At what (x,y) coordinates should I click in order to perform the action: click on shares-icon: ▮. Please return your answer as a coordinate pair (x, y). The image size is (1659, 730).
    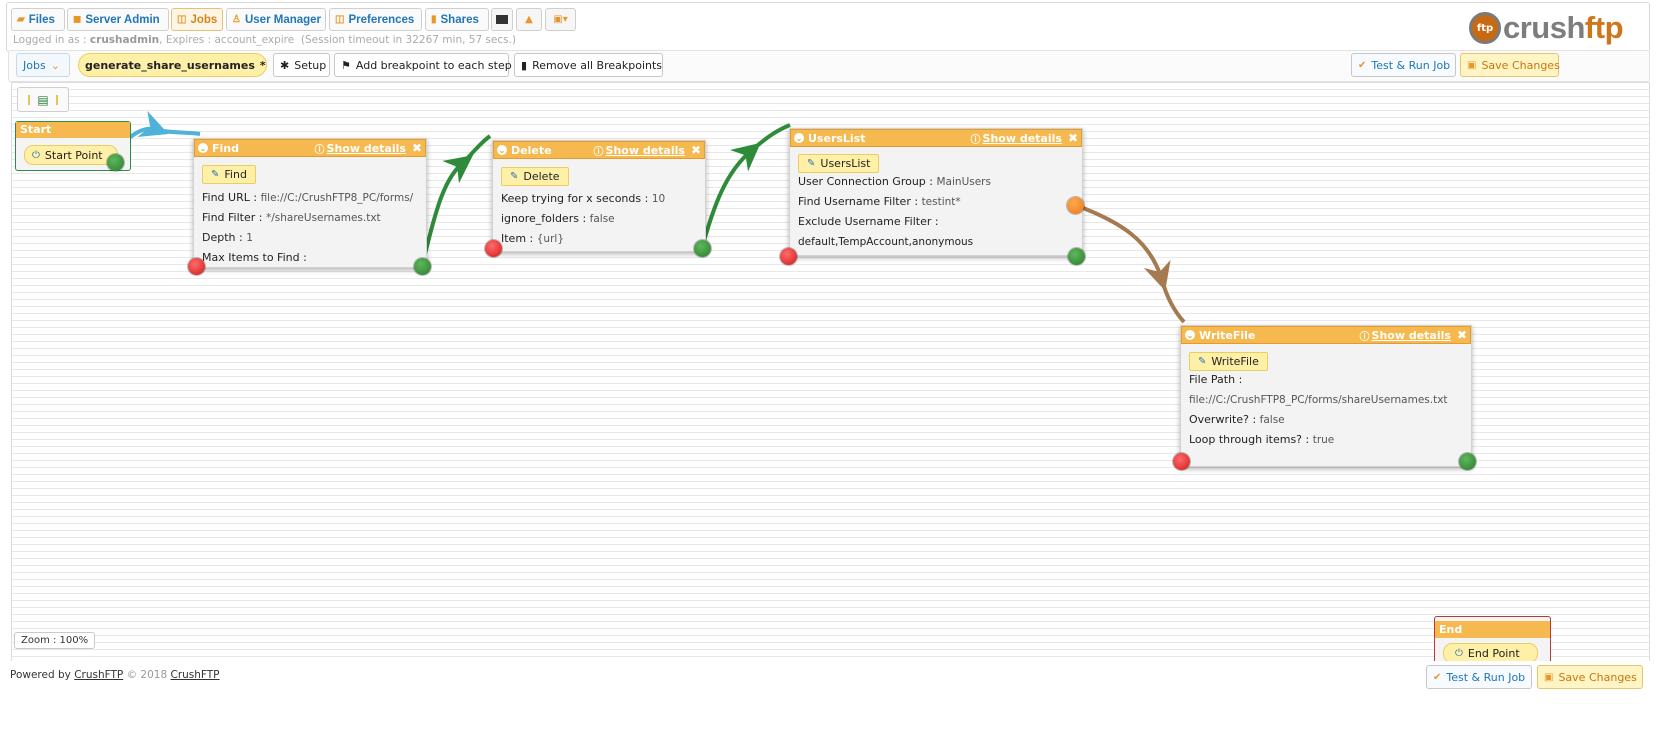
    Looking at the image, I should click on (434, 19).